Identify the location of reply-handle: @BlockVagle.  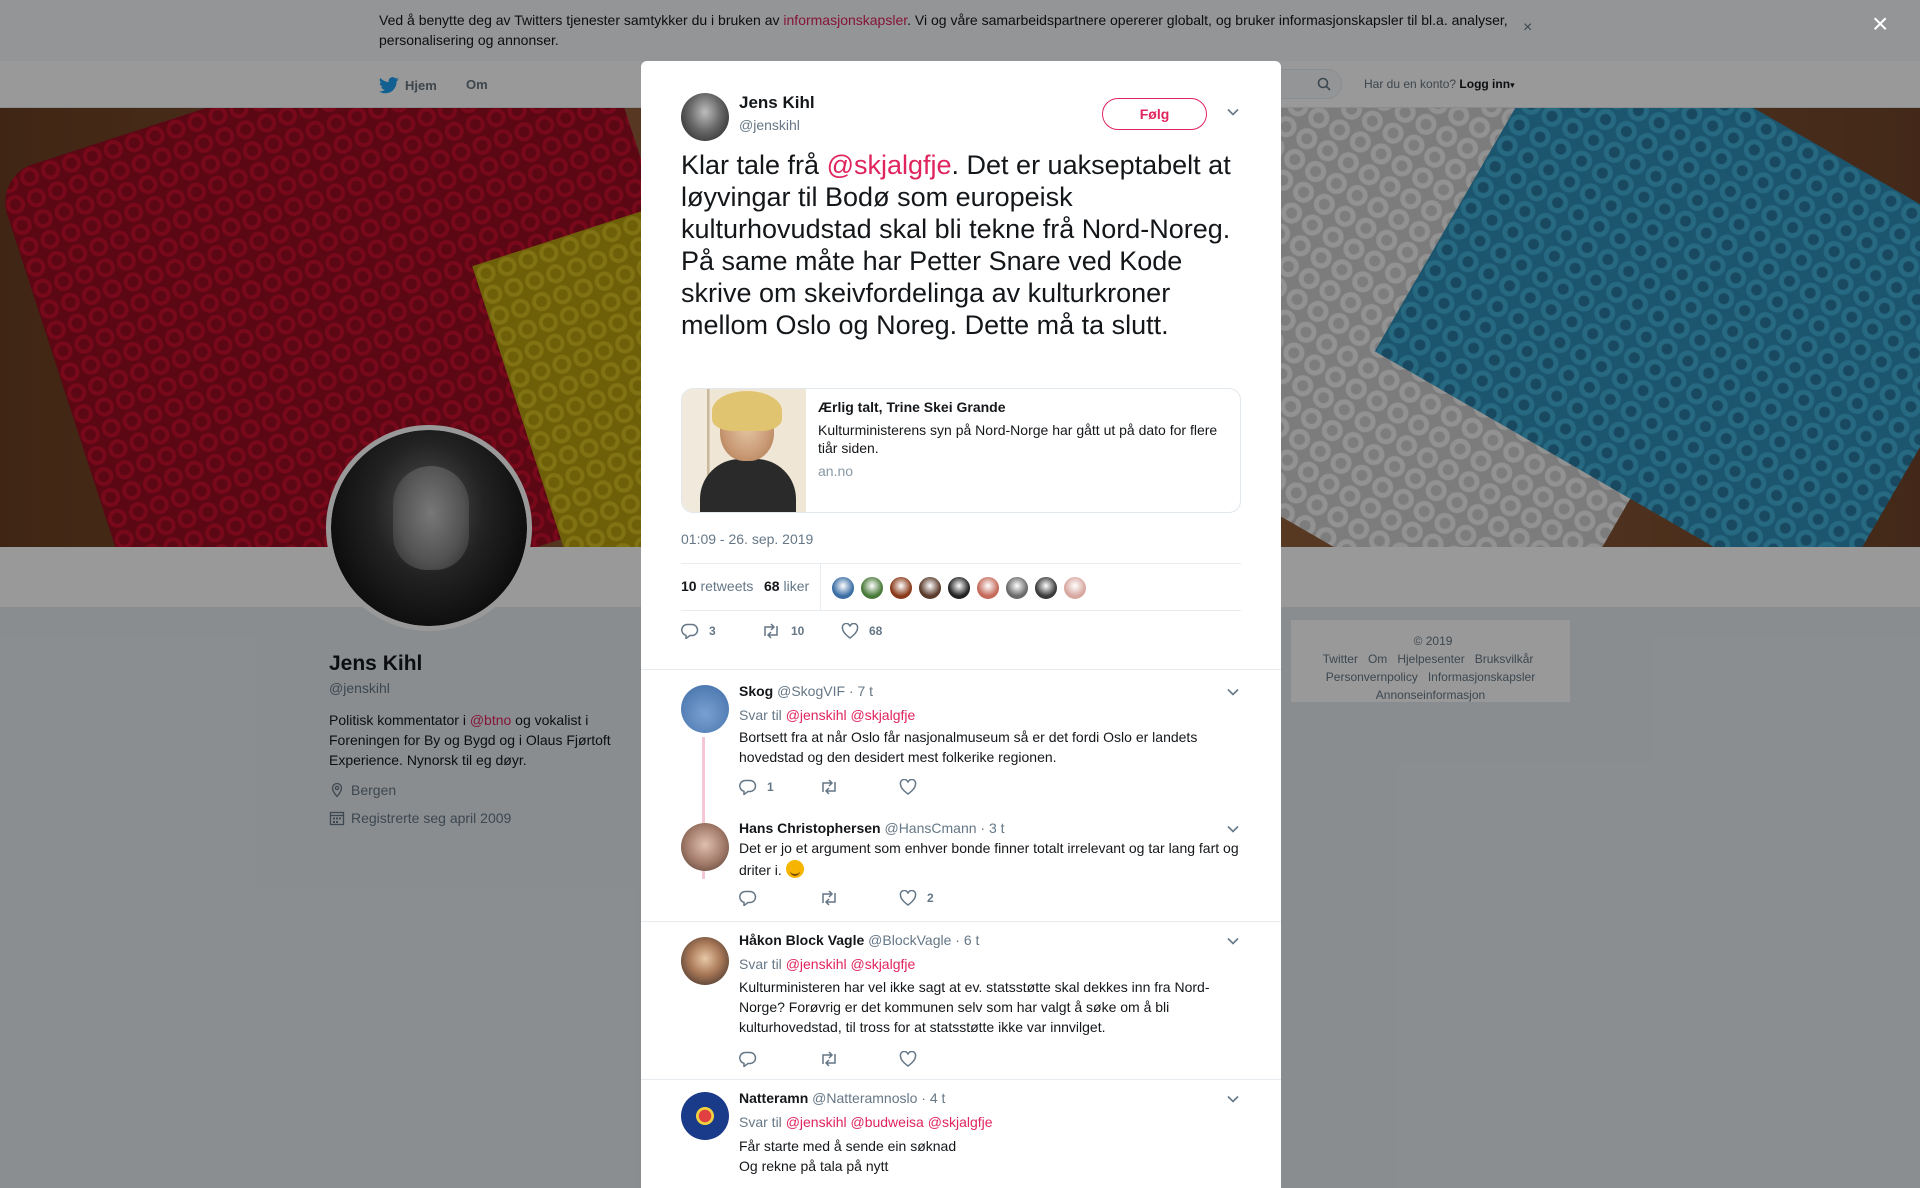
(909, 940).